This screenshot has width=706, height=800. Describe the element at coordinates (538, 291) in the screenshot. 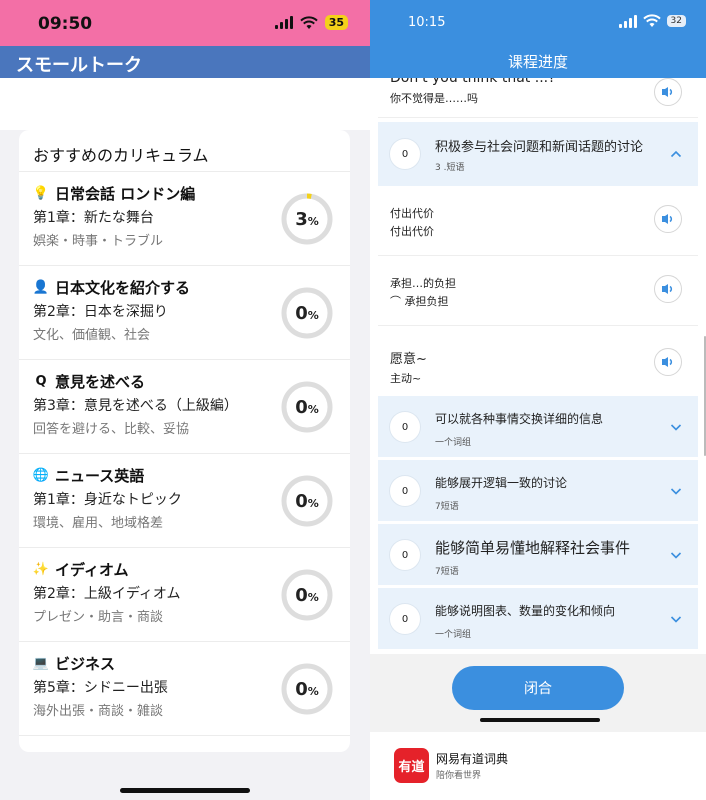

I see `phrase-item: 承担…的负担 ⌒ 承担负担` at that location.